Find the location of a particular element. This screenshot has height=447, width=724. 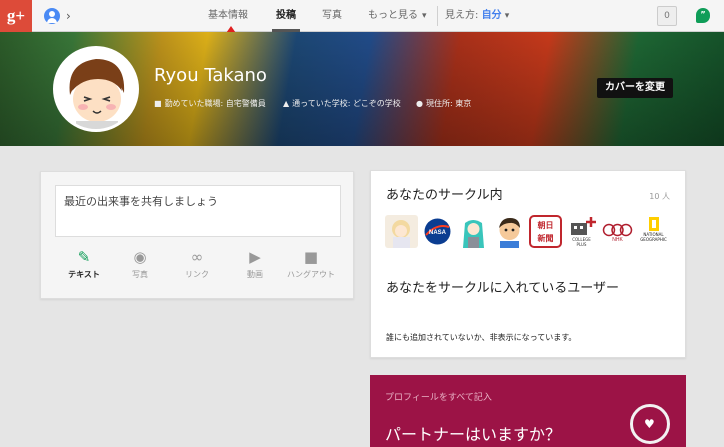

college-plus-logo: COLLEGE PLUS is located at coordinates (581, 231).